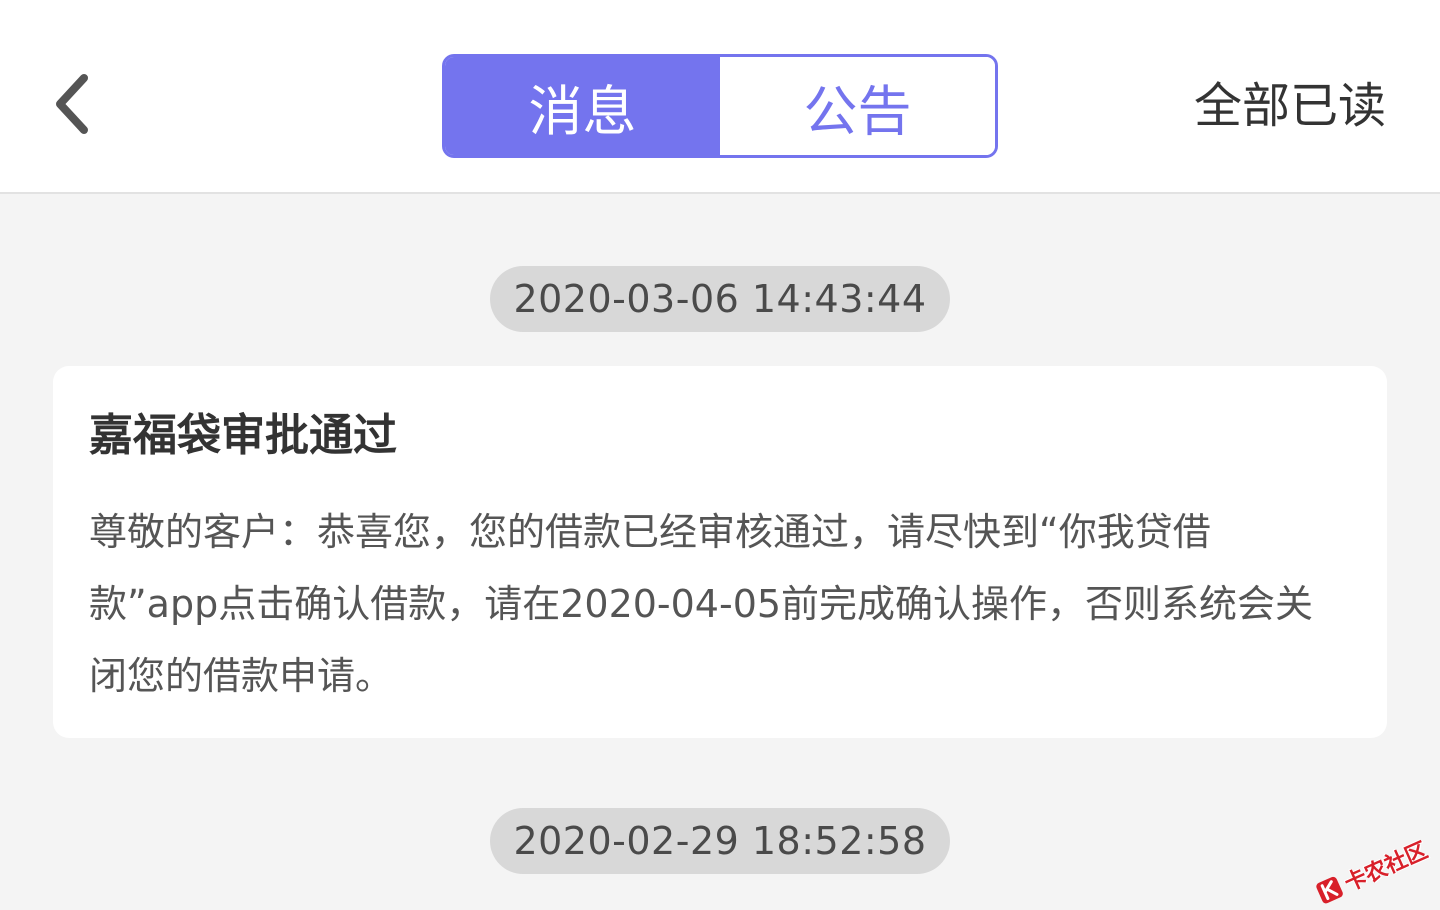  I want to click on chevron-left-icon, so click(72, 104).